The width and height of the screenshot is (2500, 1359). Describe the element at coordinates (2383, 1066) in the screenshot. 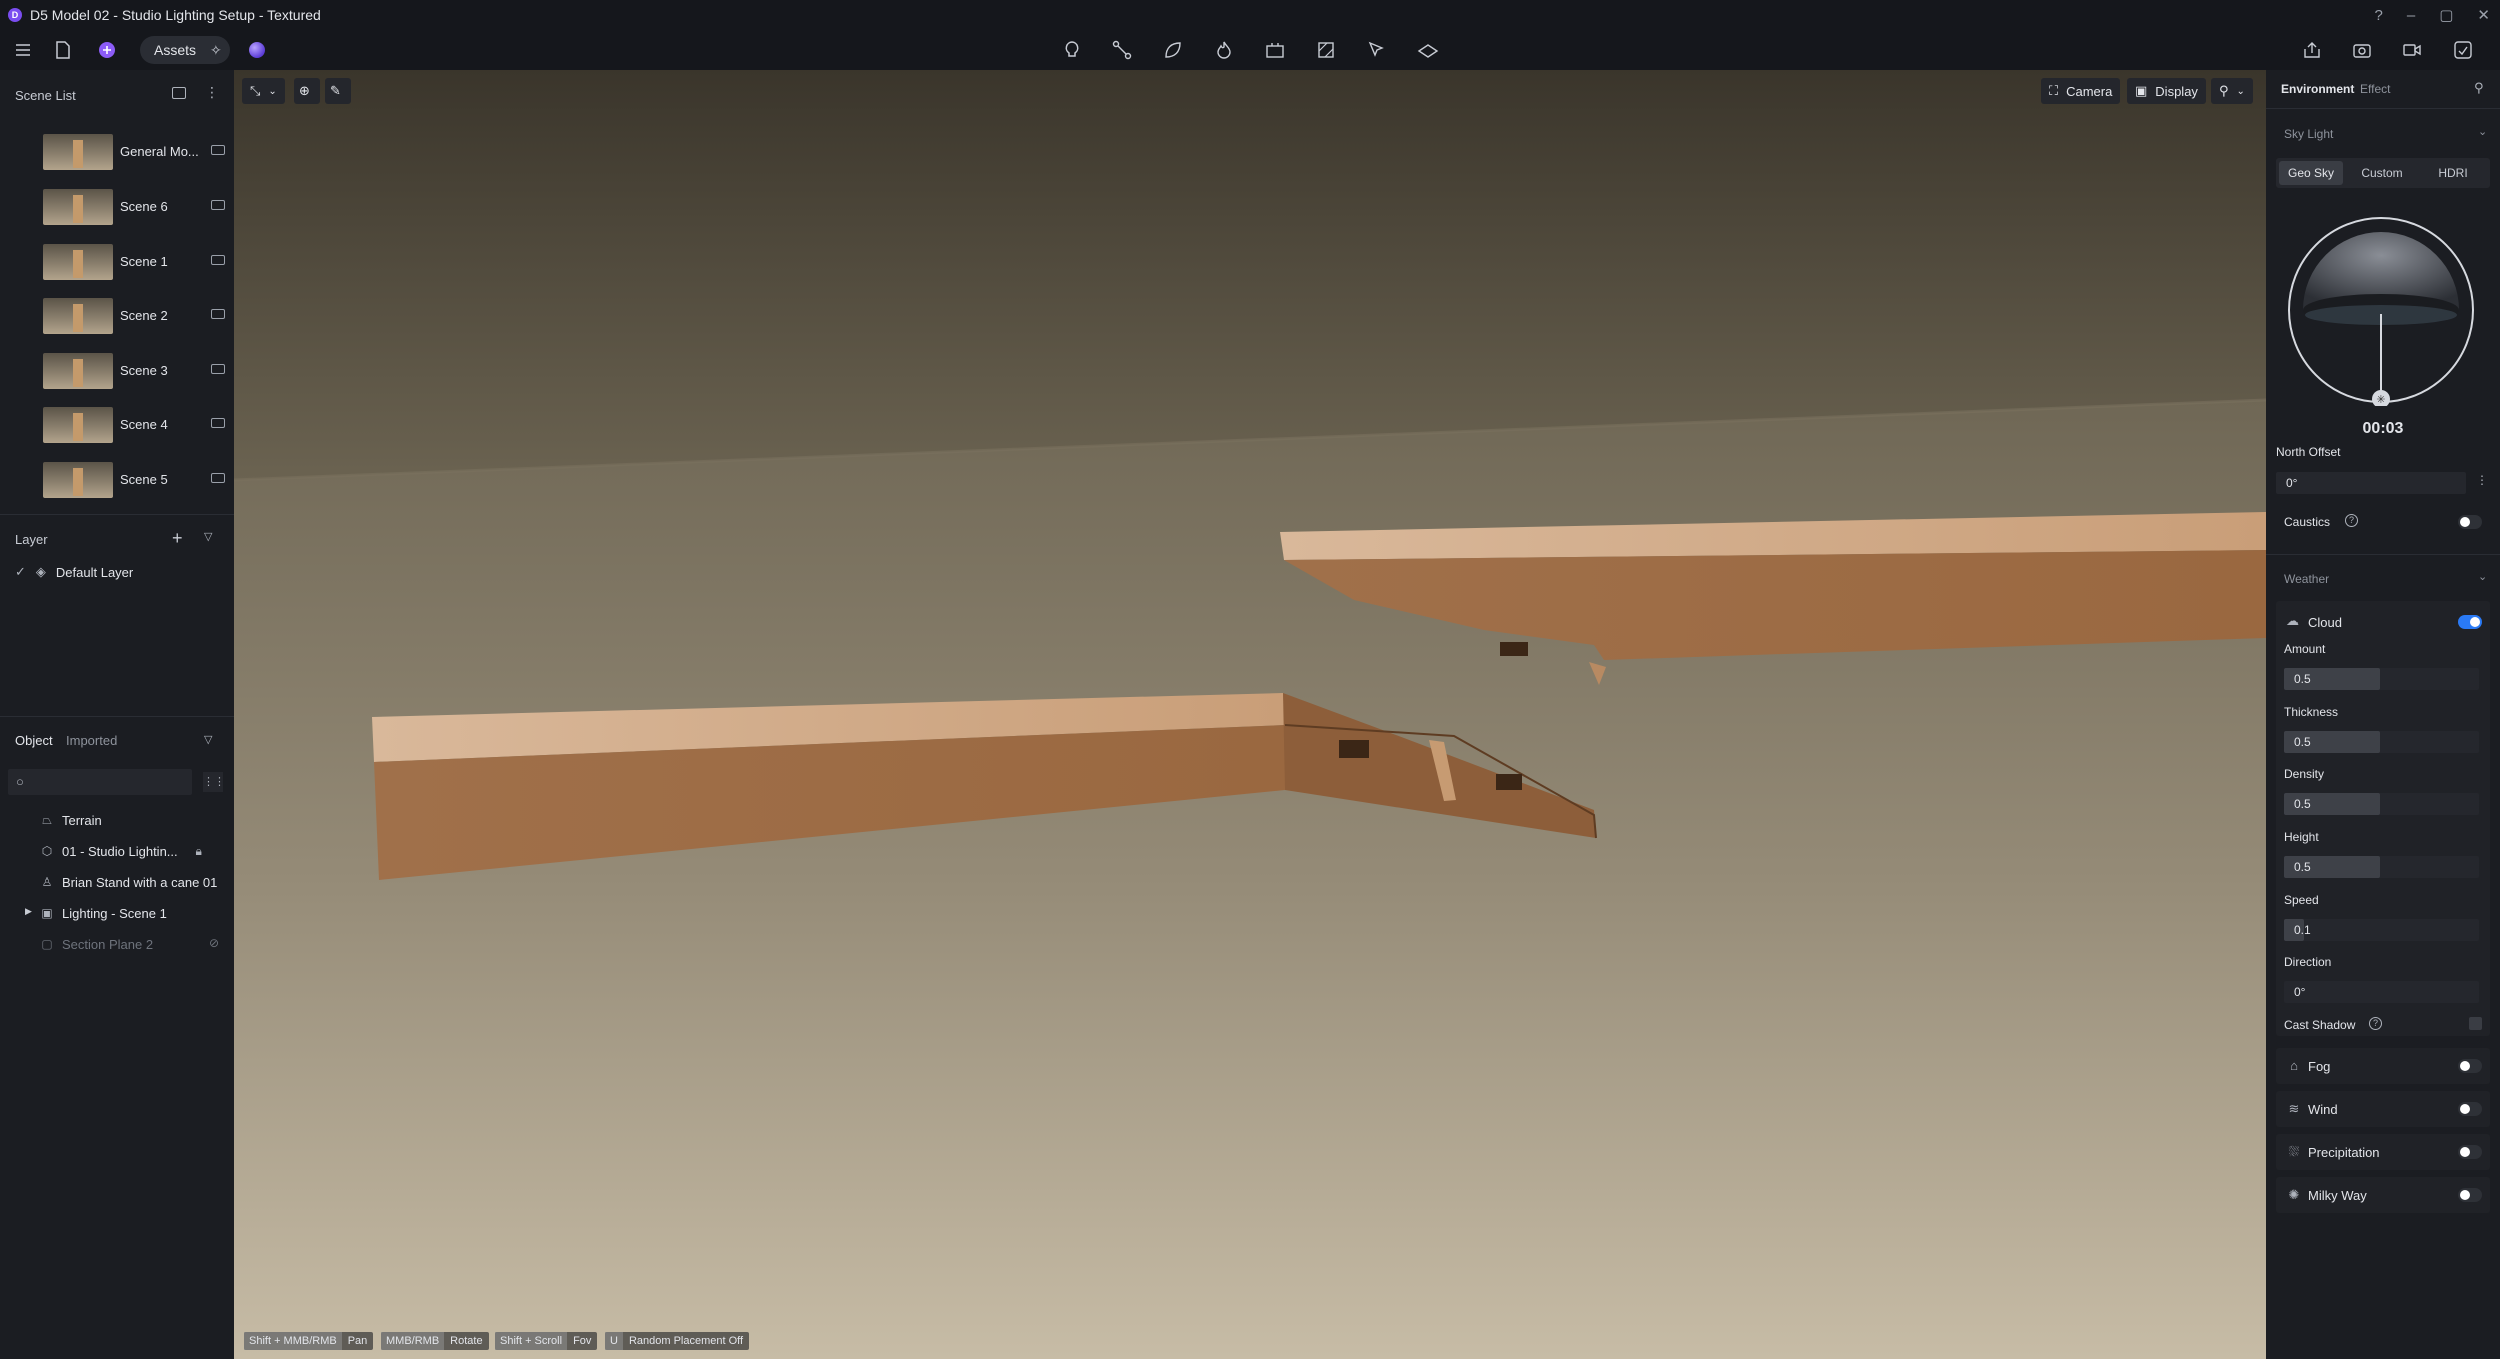

I see `fog-row: ⌂ Fog` at that location.